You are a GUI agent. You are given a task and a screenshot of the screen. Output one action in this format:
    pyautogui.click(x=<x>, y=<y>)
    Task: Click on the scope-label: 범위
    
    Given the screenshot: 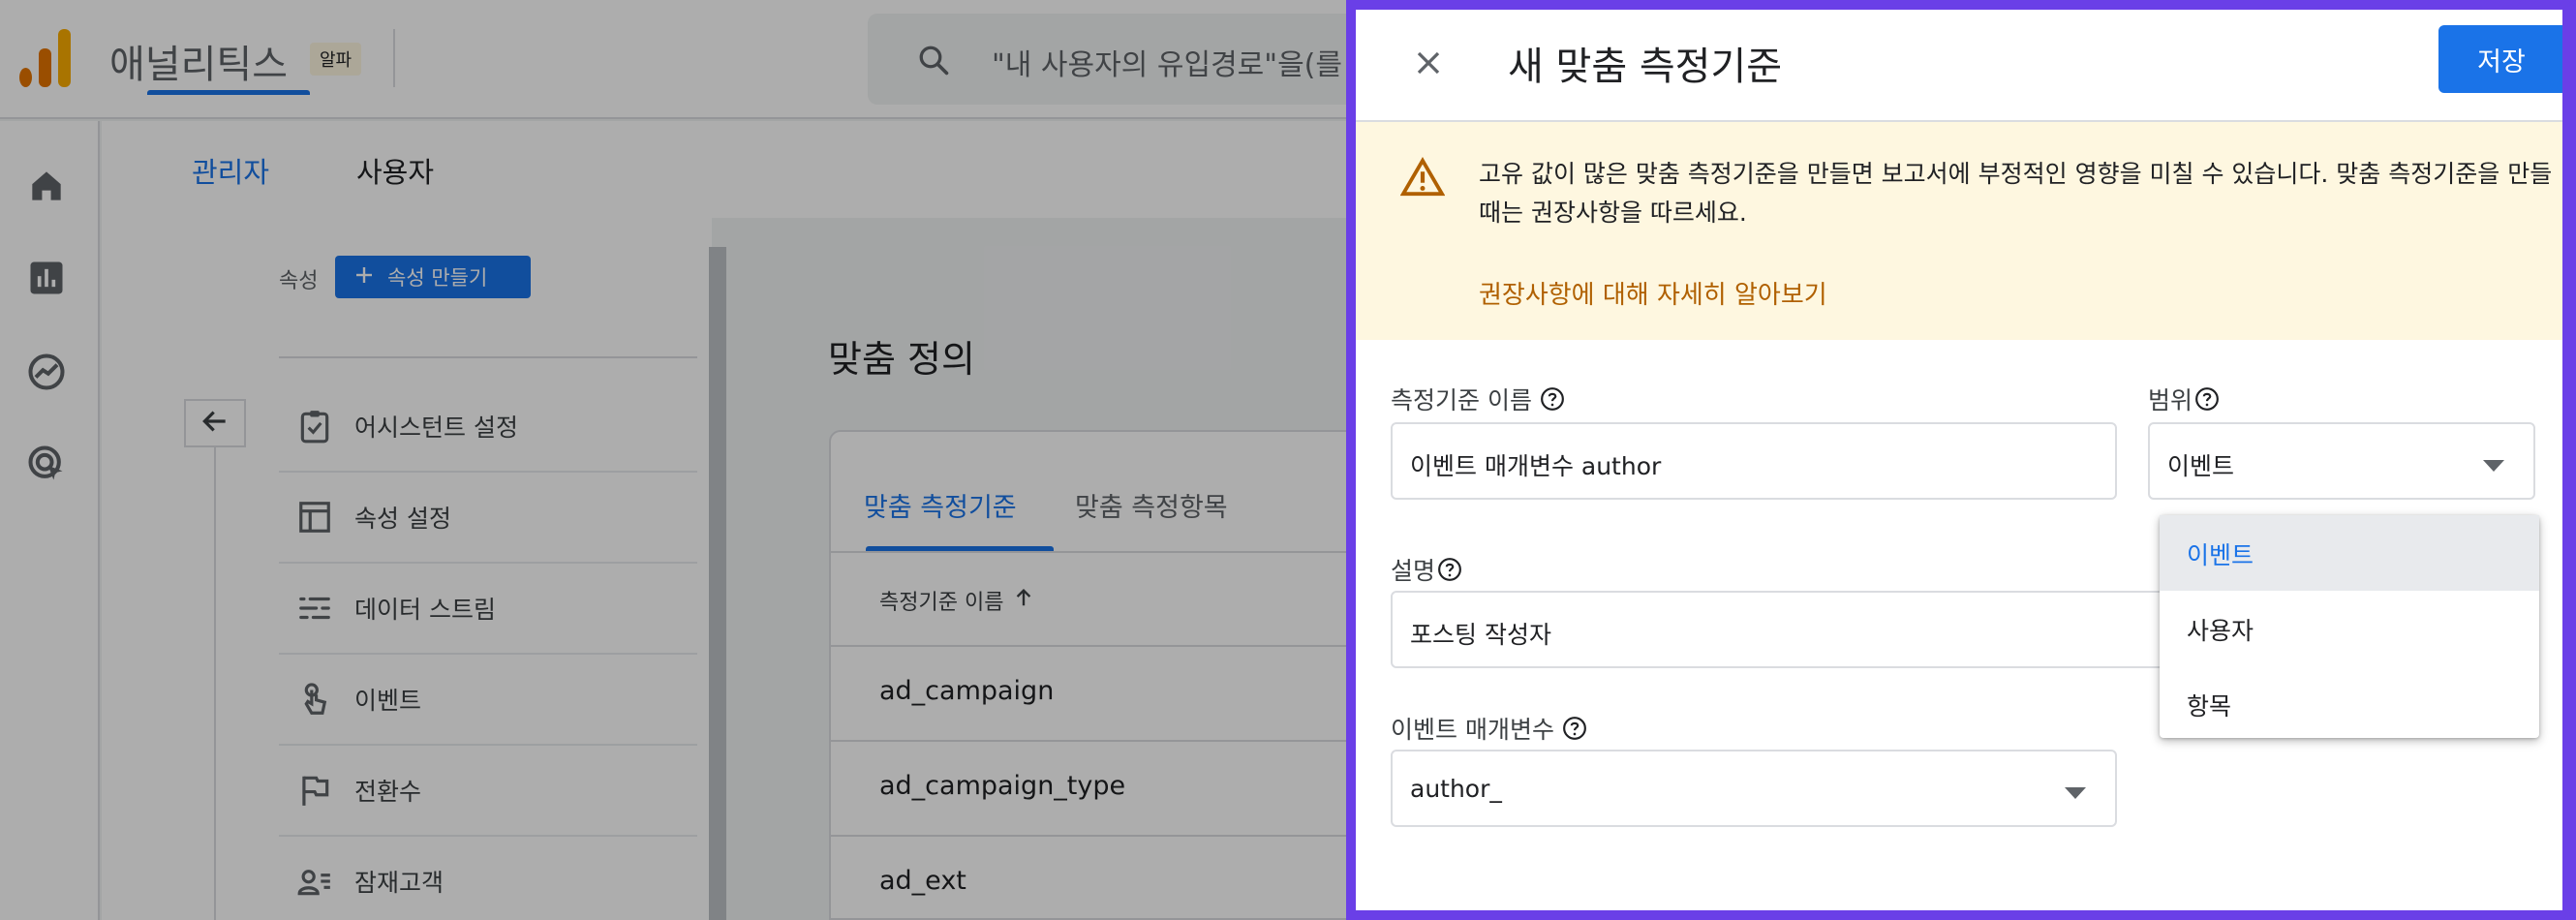 What is the action you would take?
    pyautogui.click(x=2184, y=399)
    